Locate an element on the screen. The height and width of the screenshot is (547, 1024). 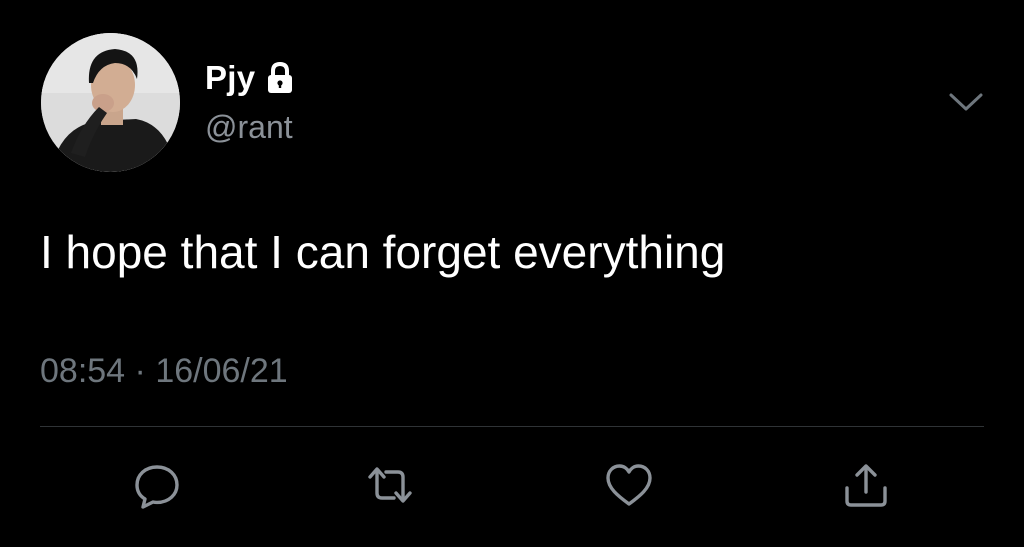
retweet-arrows-icon is located at coordinates (390, 485).